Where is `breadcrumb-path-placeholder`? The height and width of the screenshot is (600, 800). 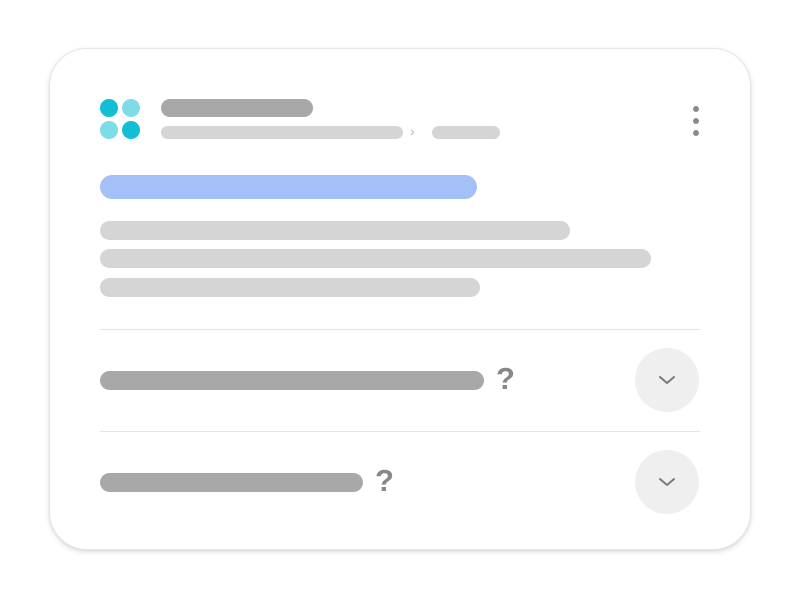
breadcrumb-path-placeholder is located at coordinates (466, 132).